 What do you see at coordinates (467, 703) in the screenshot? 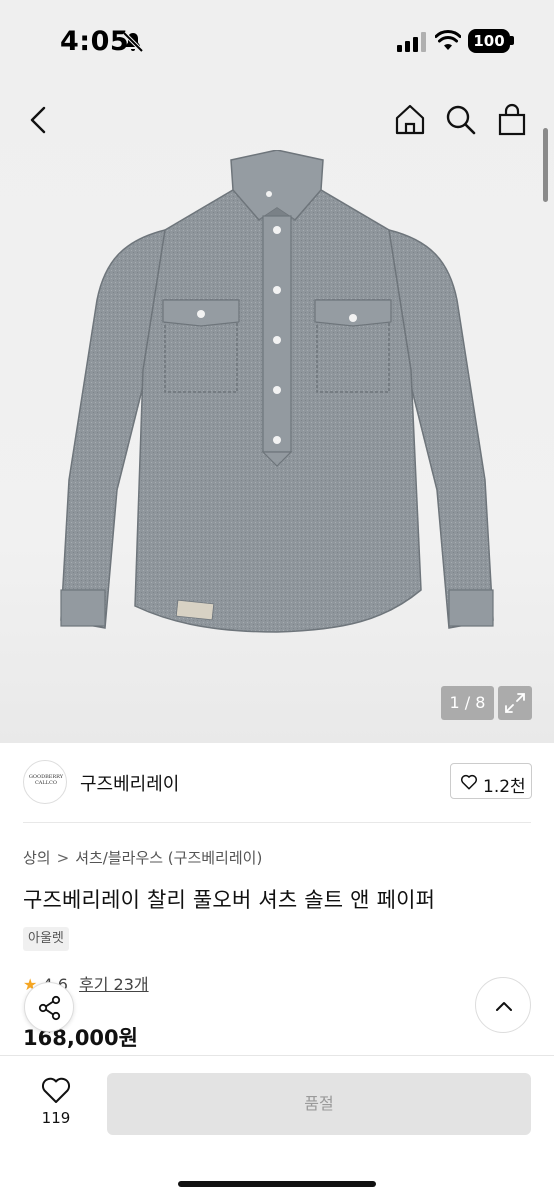
I see `gallery-counter: 1 / 8` at bounding box center [467, 703].